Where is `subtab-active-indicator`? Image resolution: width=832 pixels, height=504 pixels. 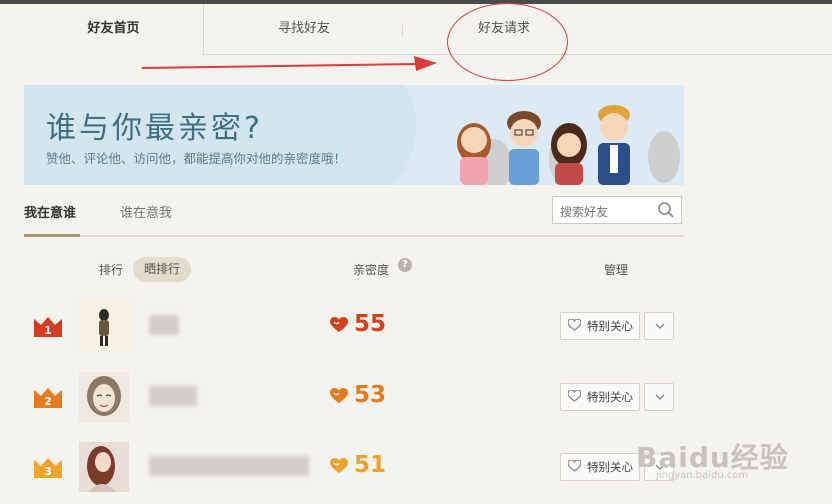
subtab-active-indicator is located at coordinates (52, 235).